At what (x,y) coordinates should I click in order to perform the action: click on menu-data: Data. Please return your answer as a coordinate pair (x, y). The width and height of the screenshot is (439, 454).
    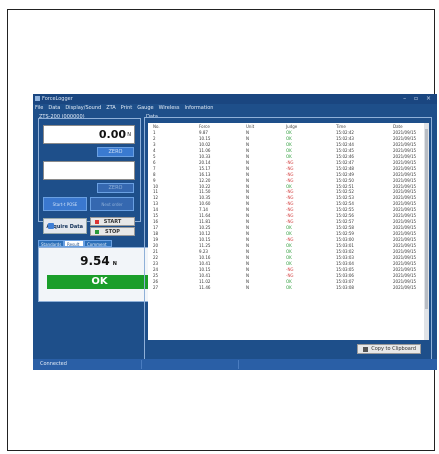
    Looking at the image, I should click on (54, 108).